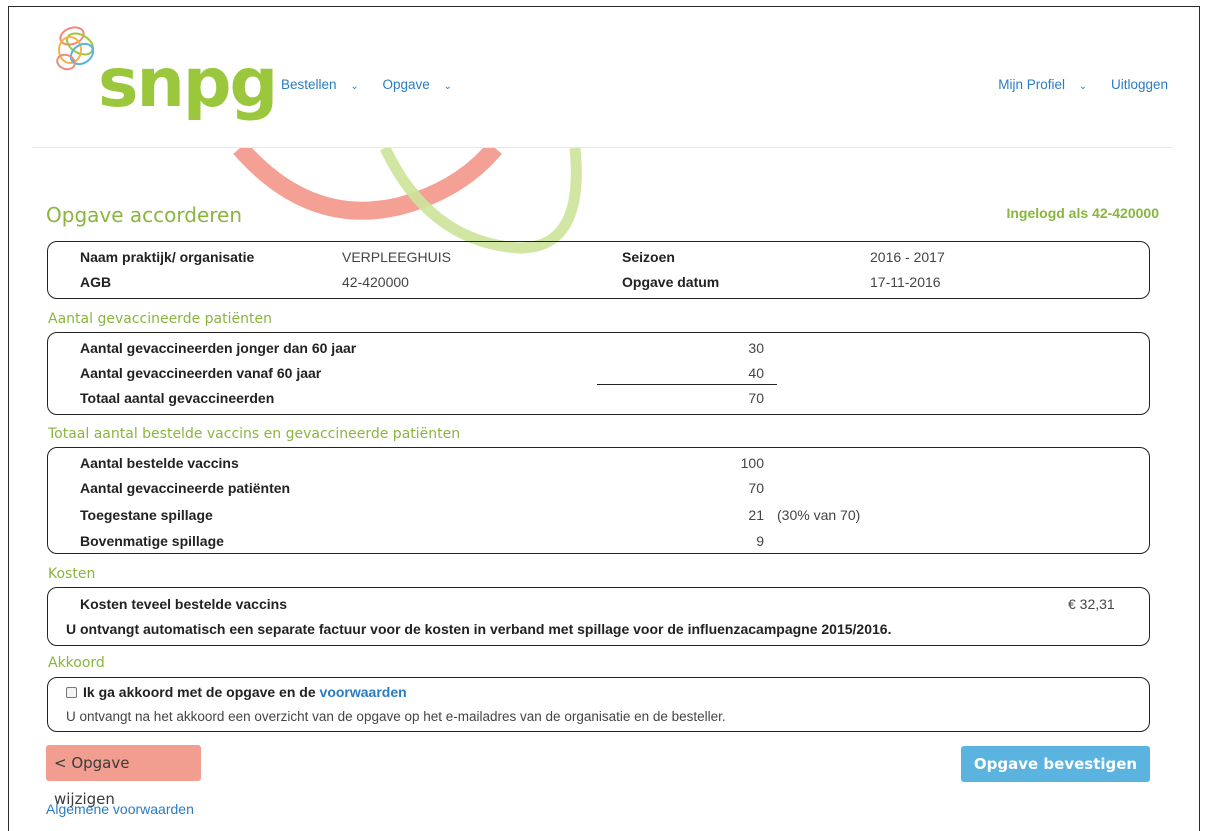 The image size is (1205, 831). Describe the element at coordinates (756, 348) in the screenshot. I see `vaccinated-under-60-value: 30` at that location.